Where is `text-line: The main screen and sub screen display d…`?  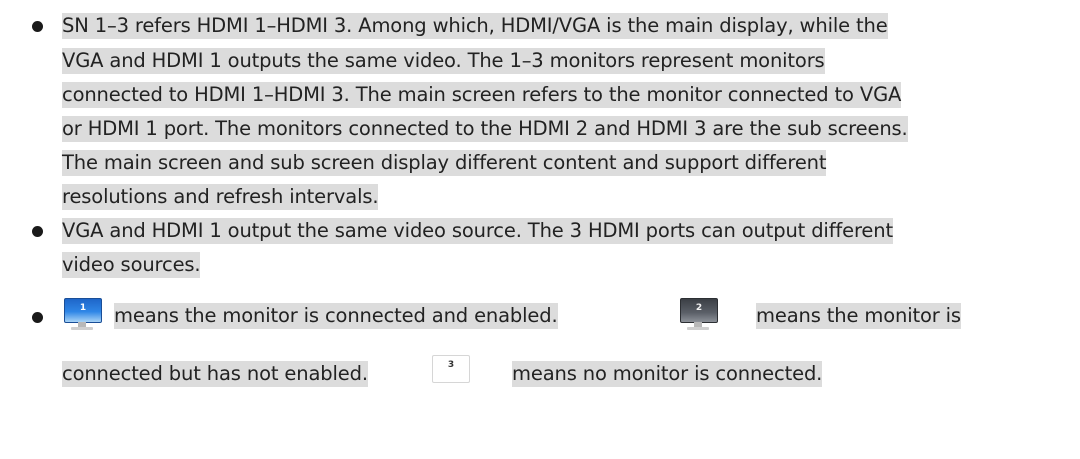
text-line: The main screen and sub screen display d… is located at coordinates (444, 163).